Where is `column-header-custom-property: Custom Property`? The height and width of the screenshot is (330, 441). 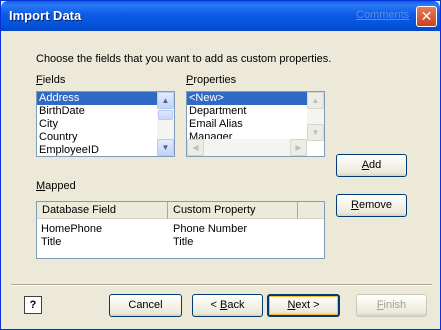 column-header-custom-property: Custom Property is located at coordinates (233, 210).